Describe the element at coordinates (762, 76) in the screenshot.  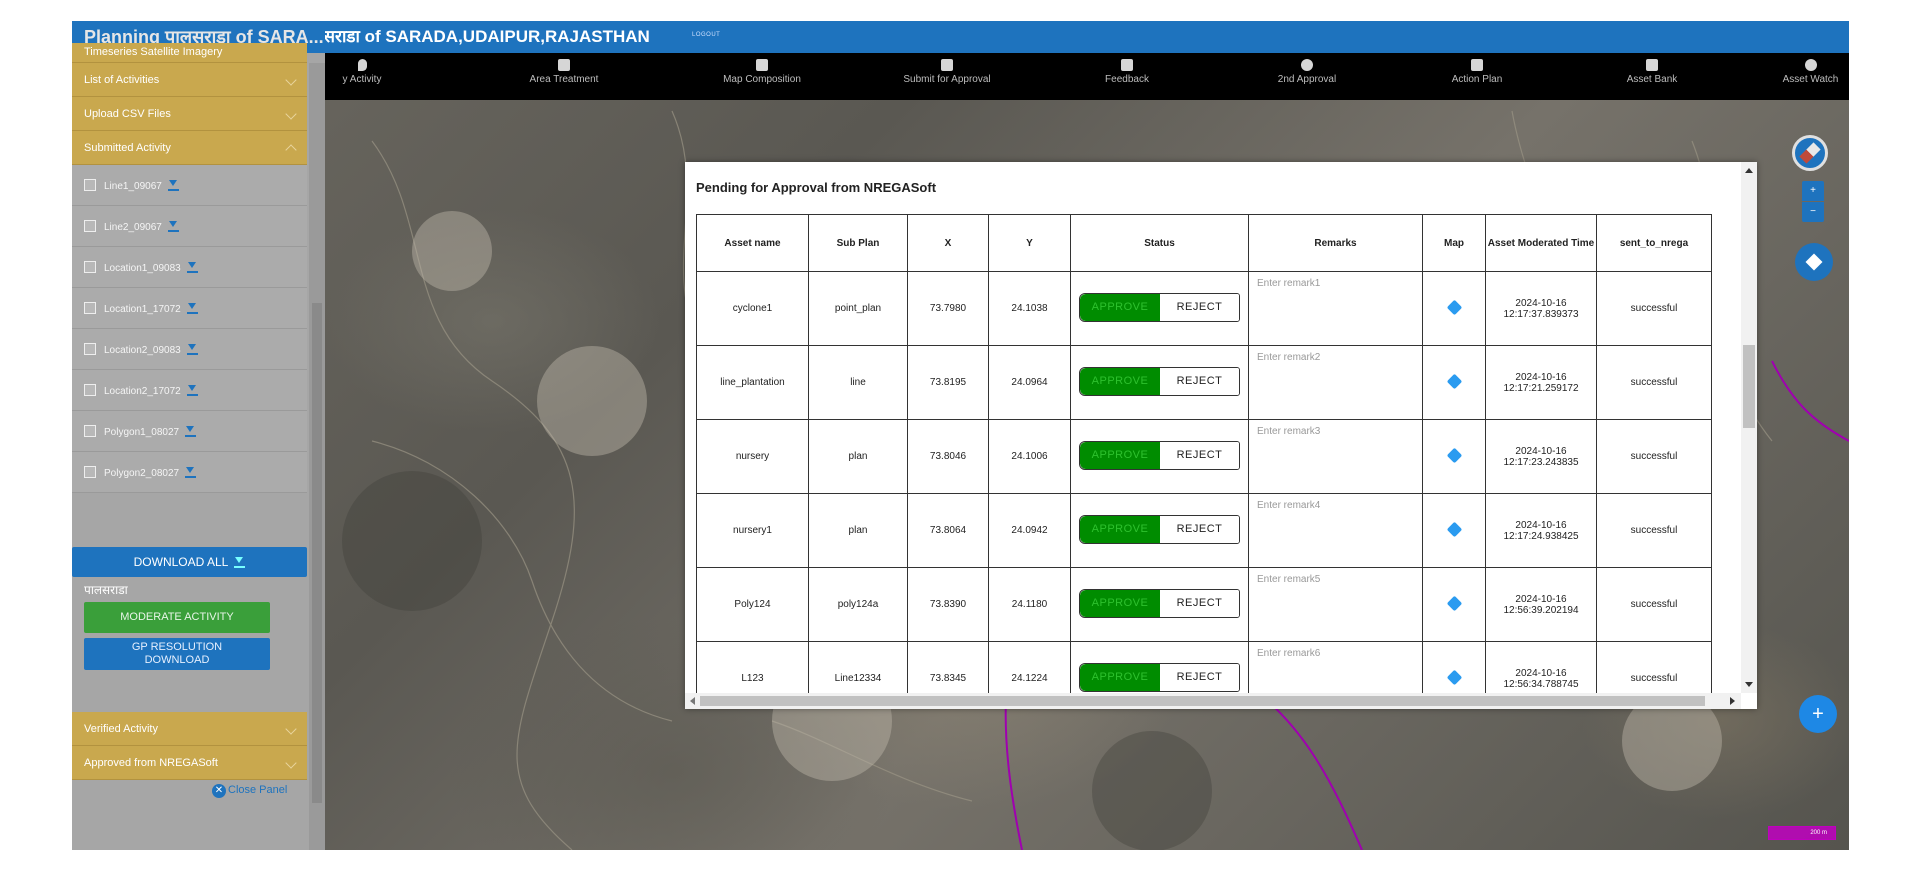
I see `menu-item-map-composition: Map Composition` at that location.